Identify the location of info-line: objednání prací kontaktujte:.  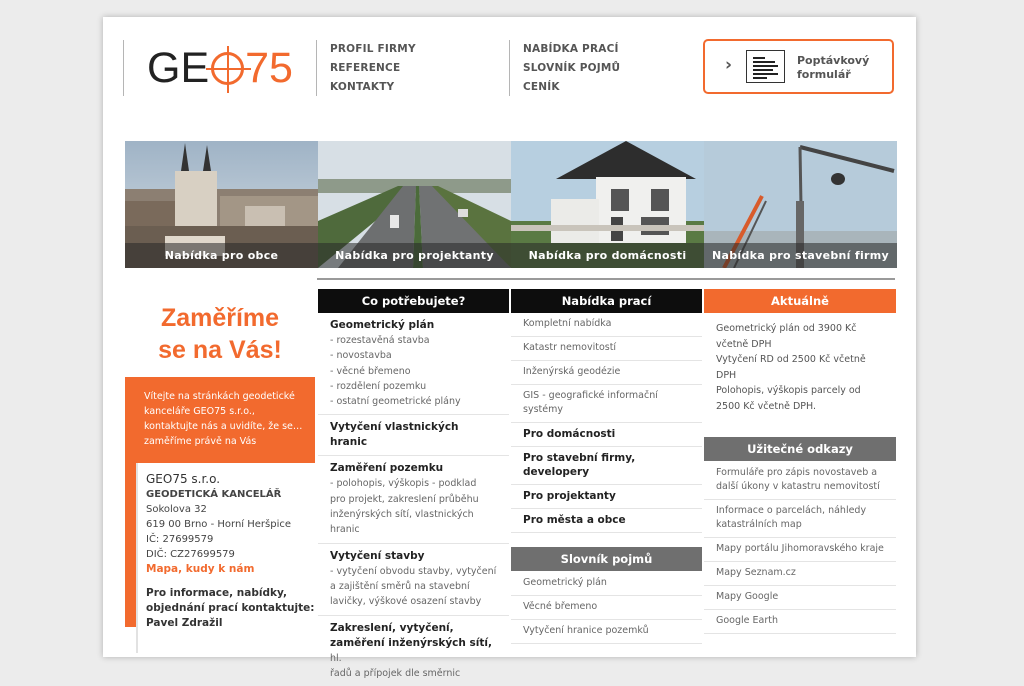
(230, 608).